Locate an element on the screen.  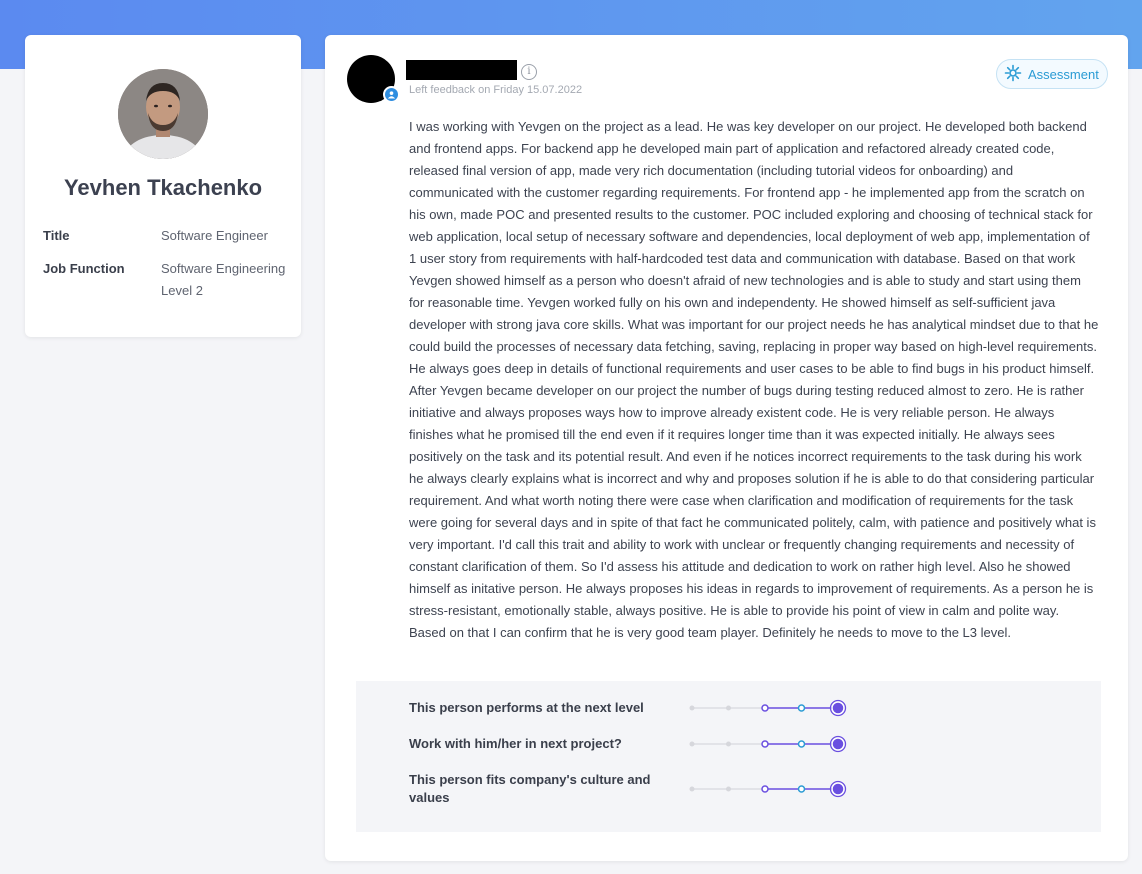
assessment-button: Assessment is located at coordinates (1052, 74).